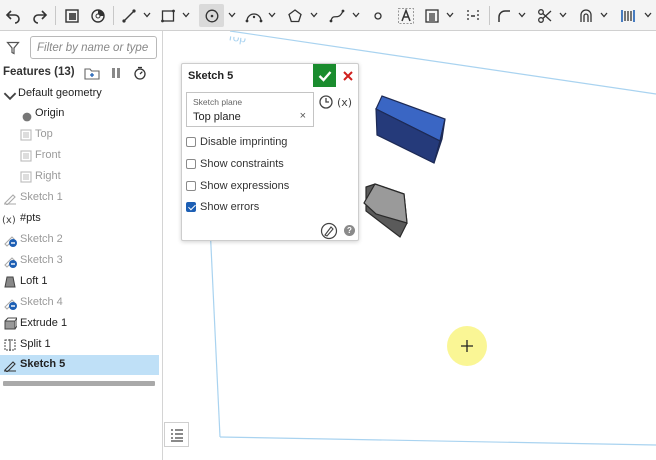 This screenshot has height=460, width=656. I want to click on origin-icon, so click(27, 117).